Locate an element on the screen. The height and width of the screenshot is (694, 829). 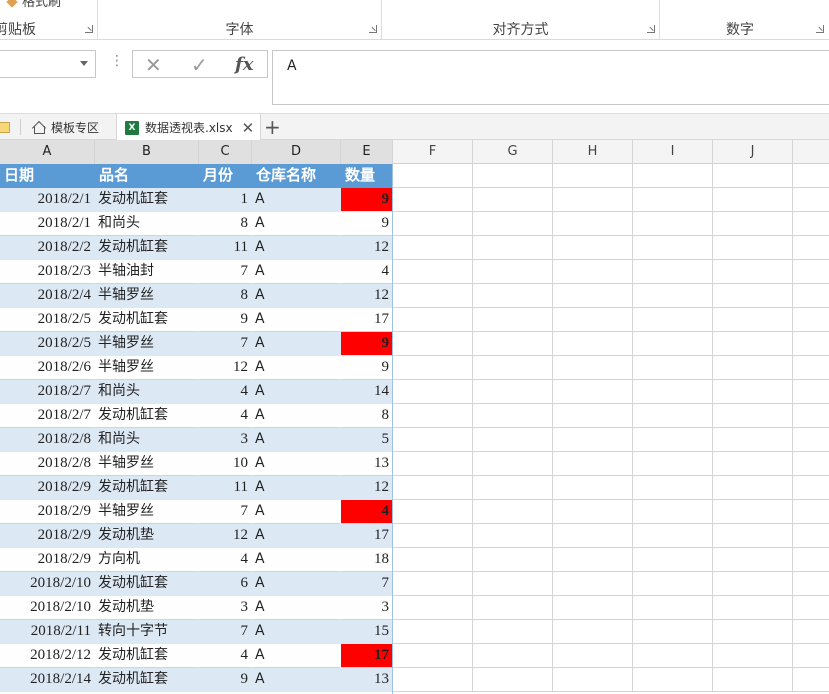
cell-date: 2018/2/14 is located at coordinates (47, 680).